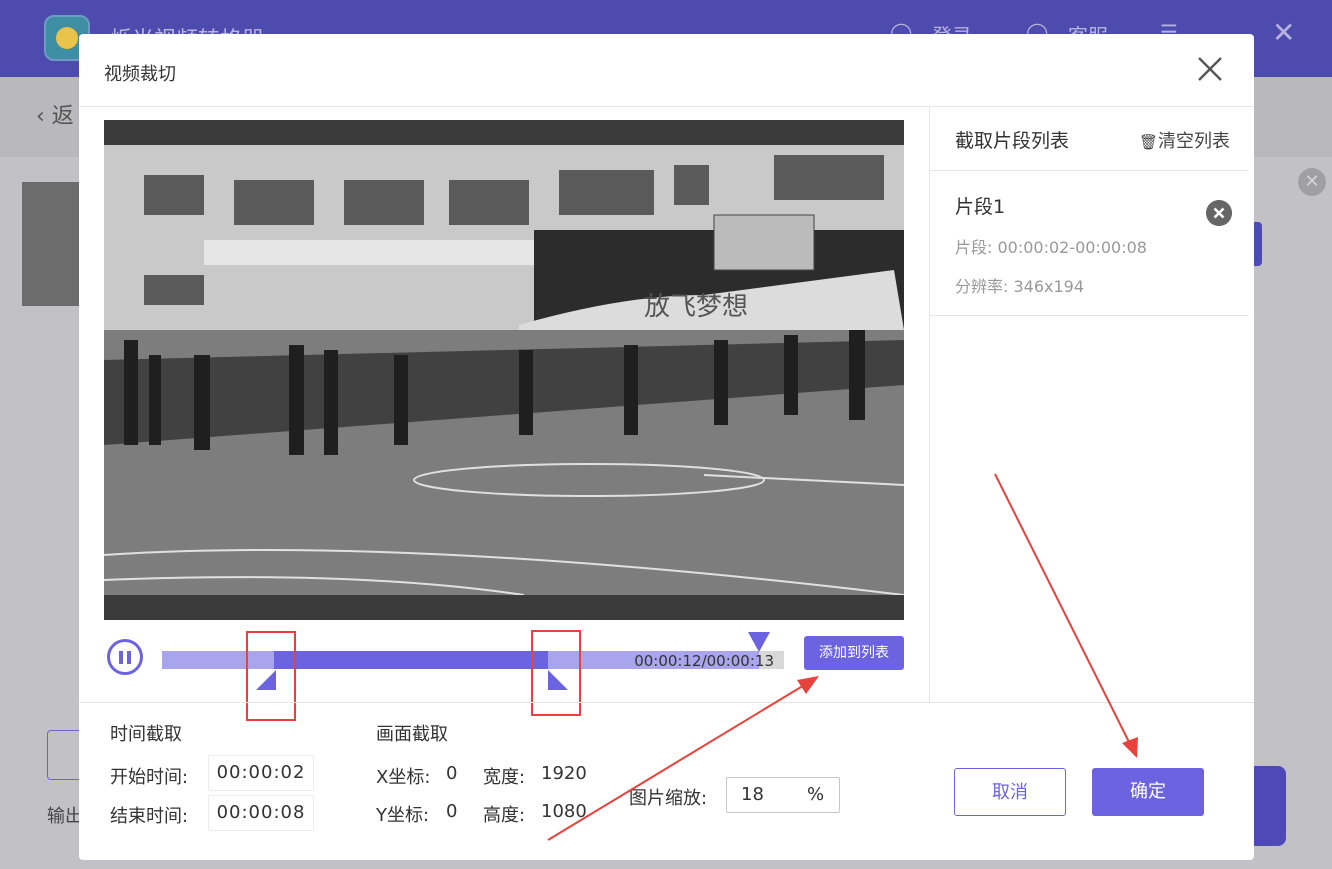 Image resolution: width=1332 pixels, height=869 pixels. Describe the element at coordinates (1149, 142) in the screenshot. I see `trash-icon: 🗑` at that location.